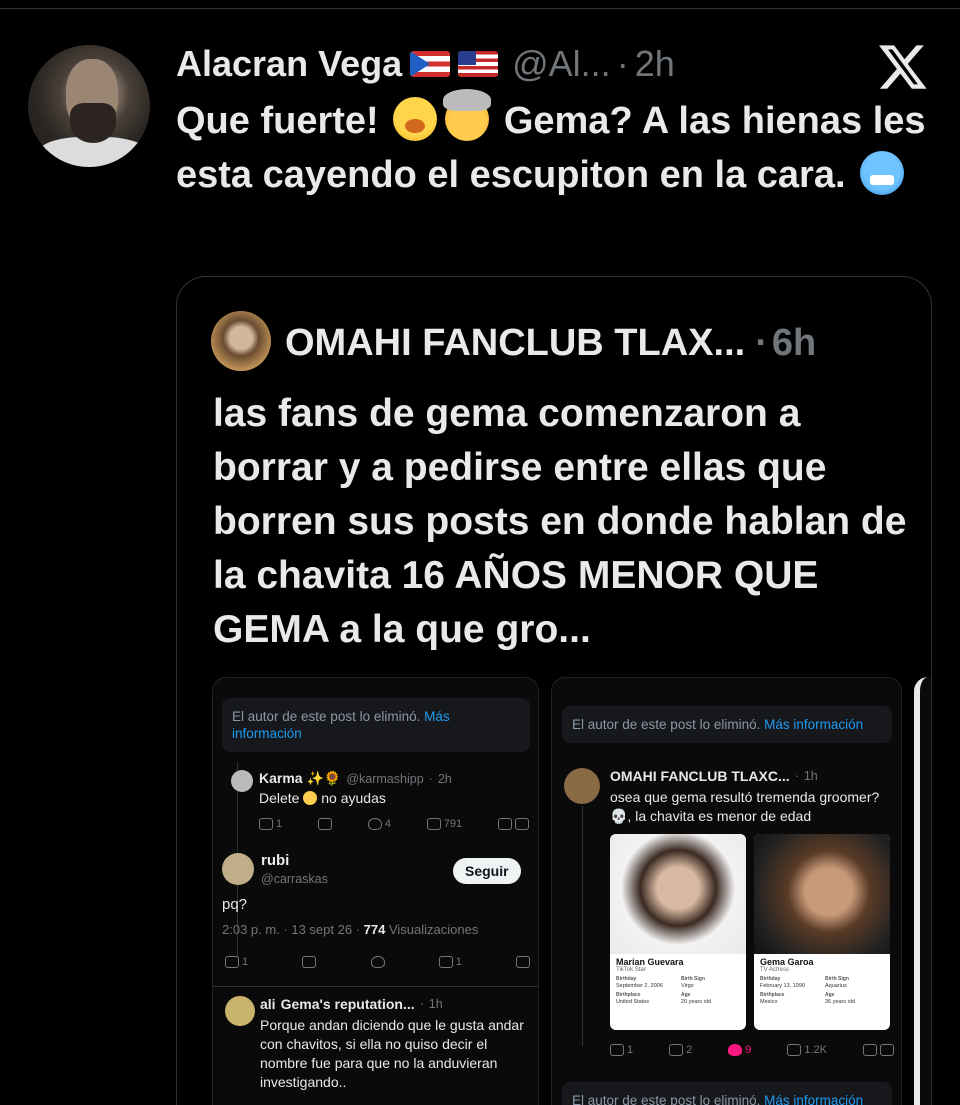 The height and width of the screenshot is (1105, 960). Describe the element at coordinates (467, 115) in the screenshot. I see `exploding-head-icon` at that location.